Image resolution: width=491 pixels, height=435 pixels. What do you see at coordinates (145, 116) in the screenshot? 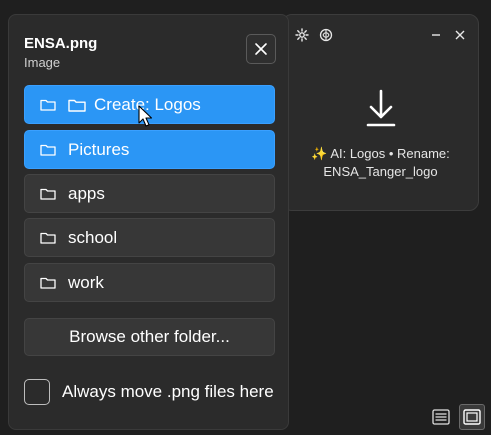
I see `mouse-cursor-icon` at bounding box center [145, 116].